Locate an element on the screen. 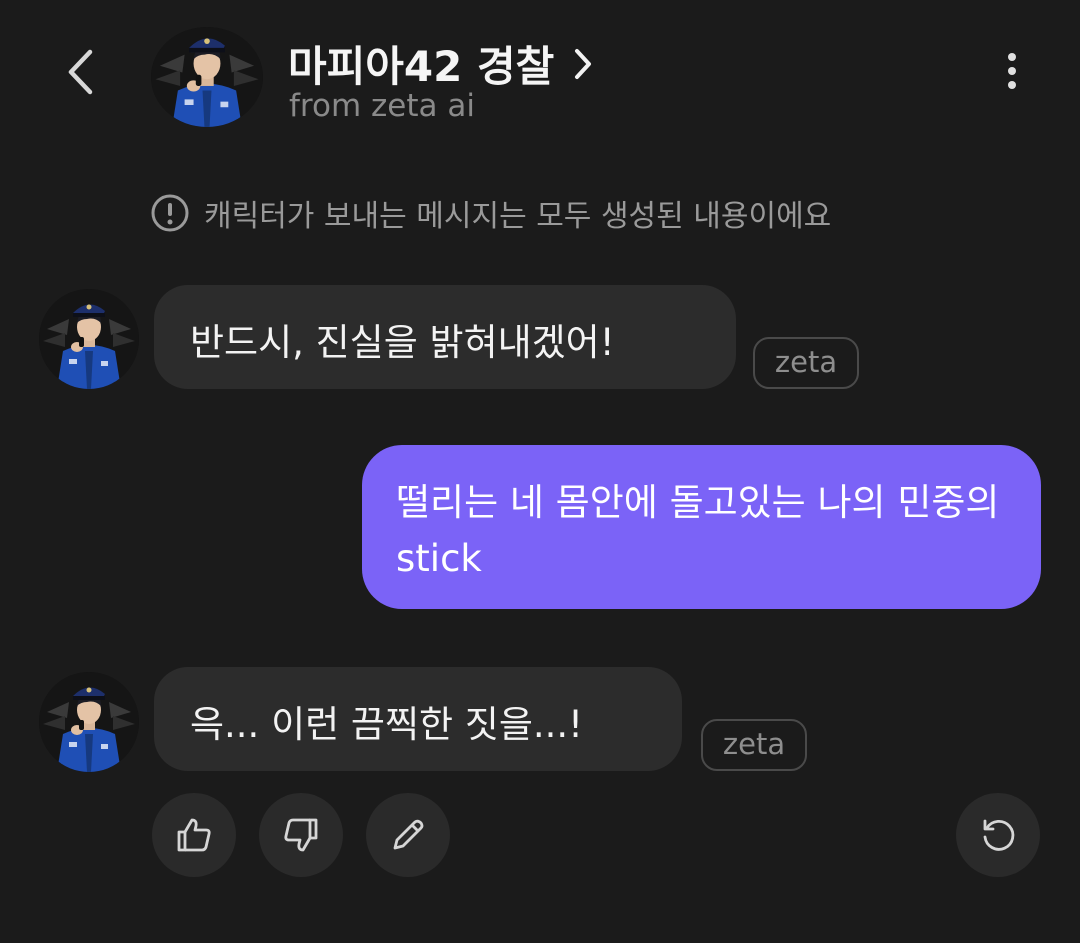  user-message-bubble: 떨리는 네 몸안에 돌고있는 나의 민중의 stick is located at coordinates (701, 527).